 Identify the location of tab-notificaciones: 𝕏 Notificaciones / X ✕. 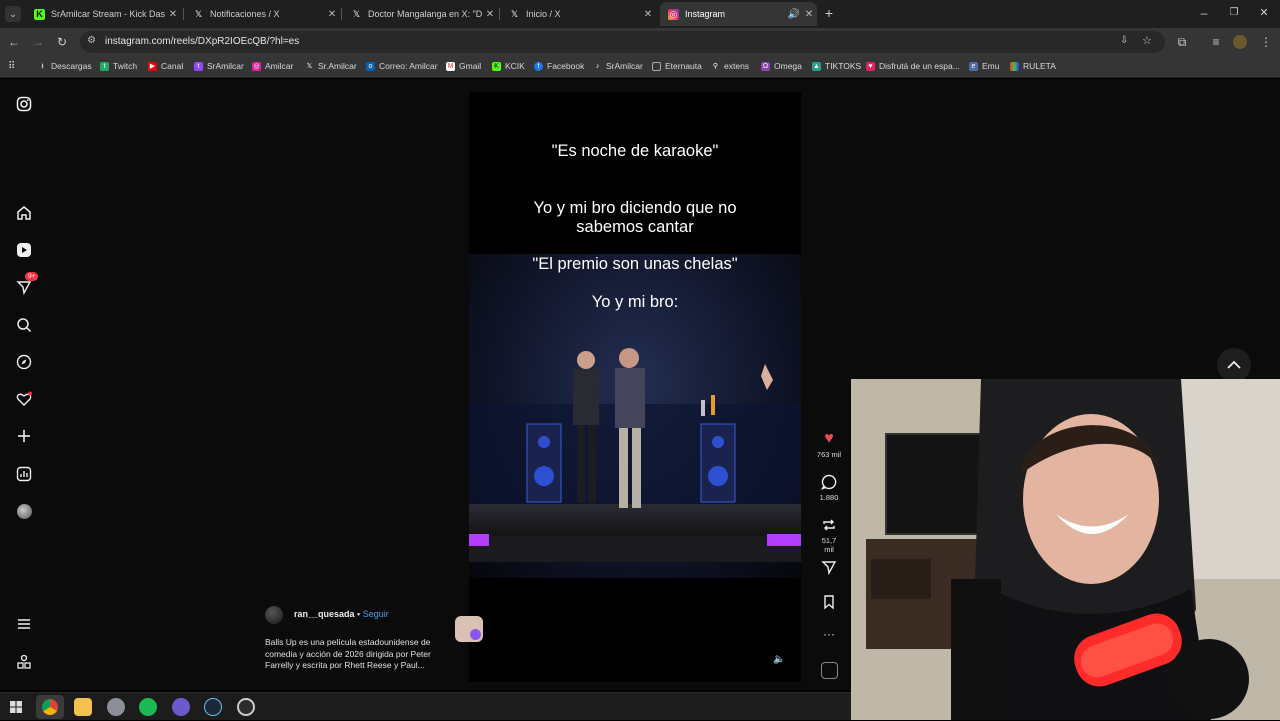
(262, 14).